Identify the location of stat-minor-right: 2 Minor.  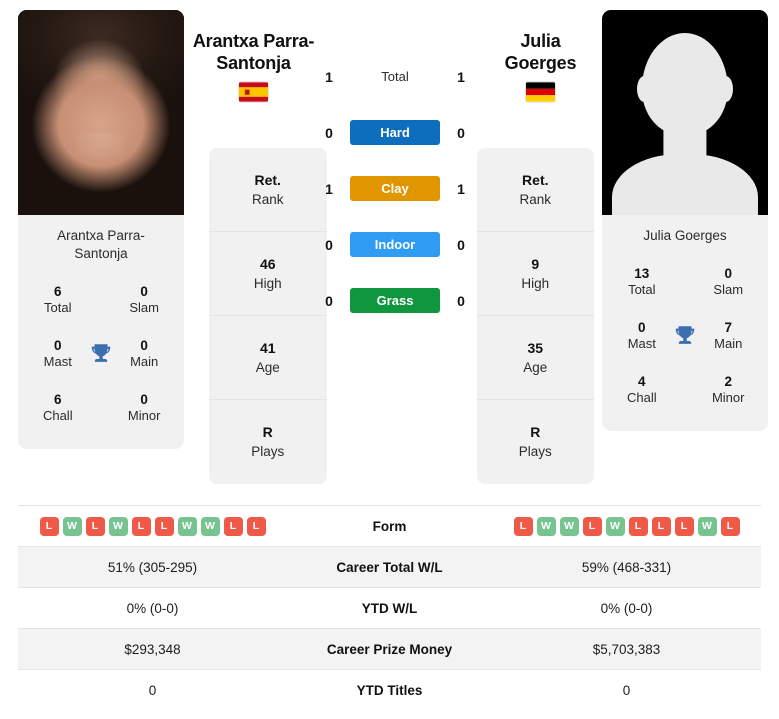
(728, 390).